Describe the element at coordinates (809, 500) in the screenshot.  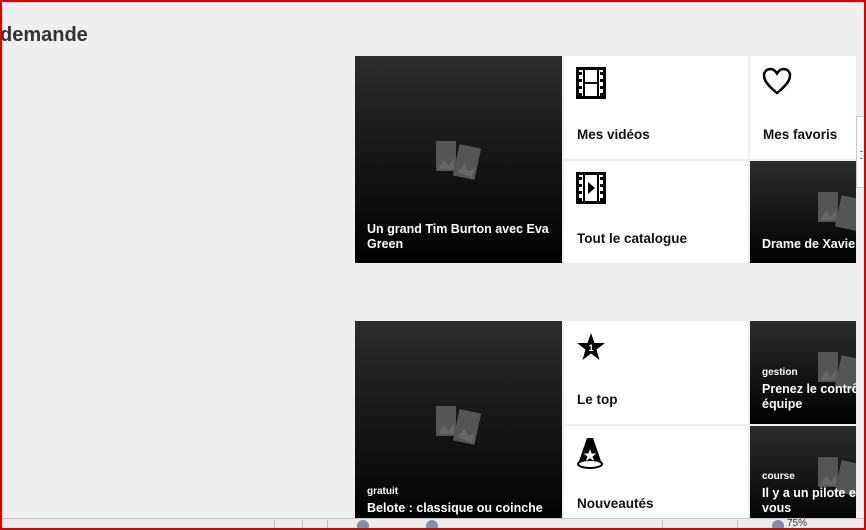
I see `side-title: Il y a un pilote en vous` at that location.